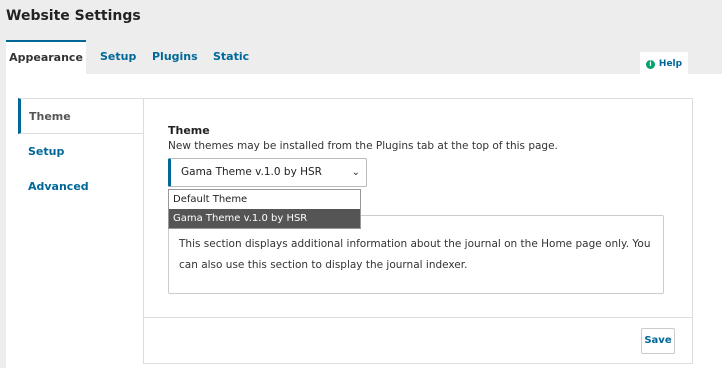  I want to click on tab-static-pages: Static Pages, so click(231, 68).